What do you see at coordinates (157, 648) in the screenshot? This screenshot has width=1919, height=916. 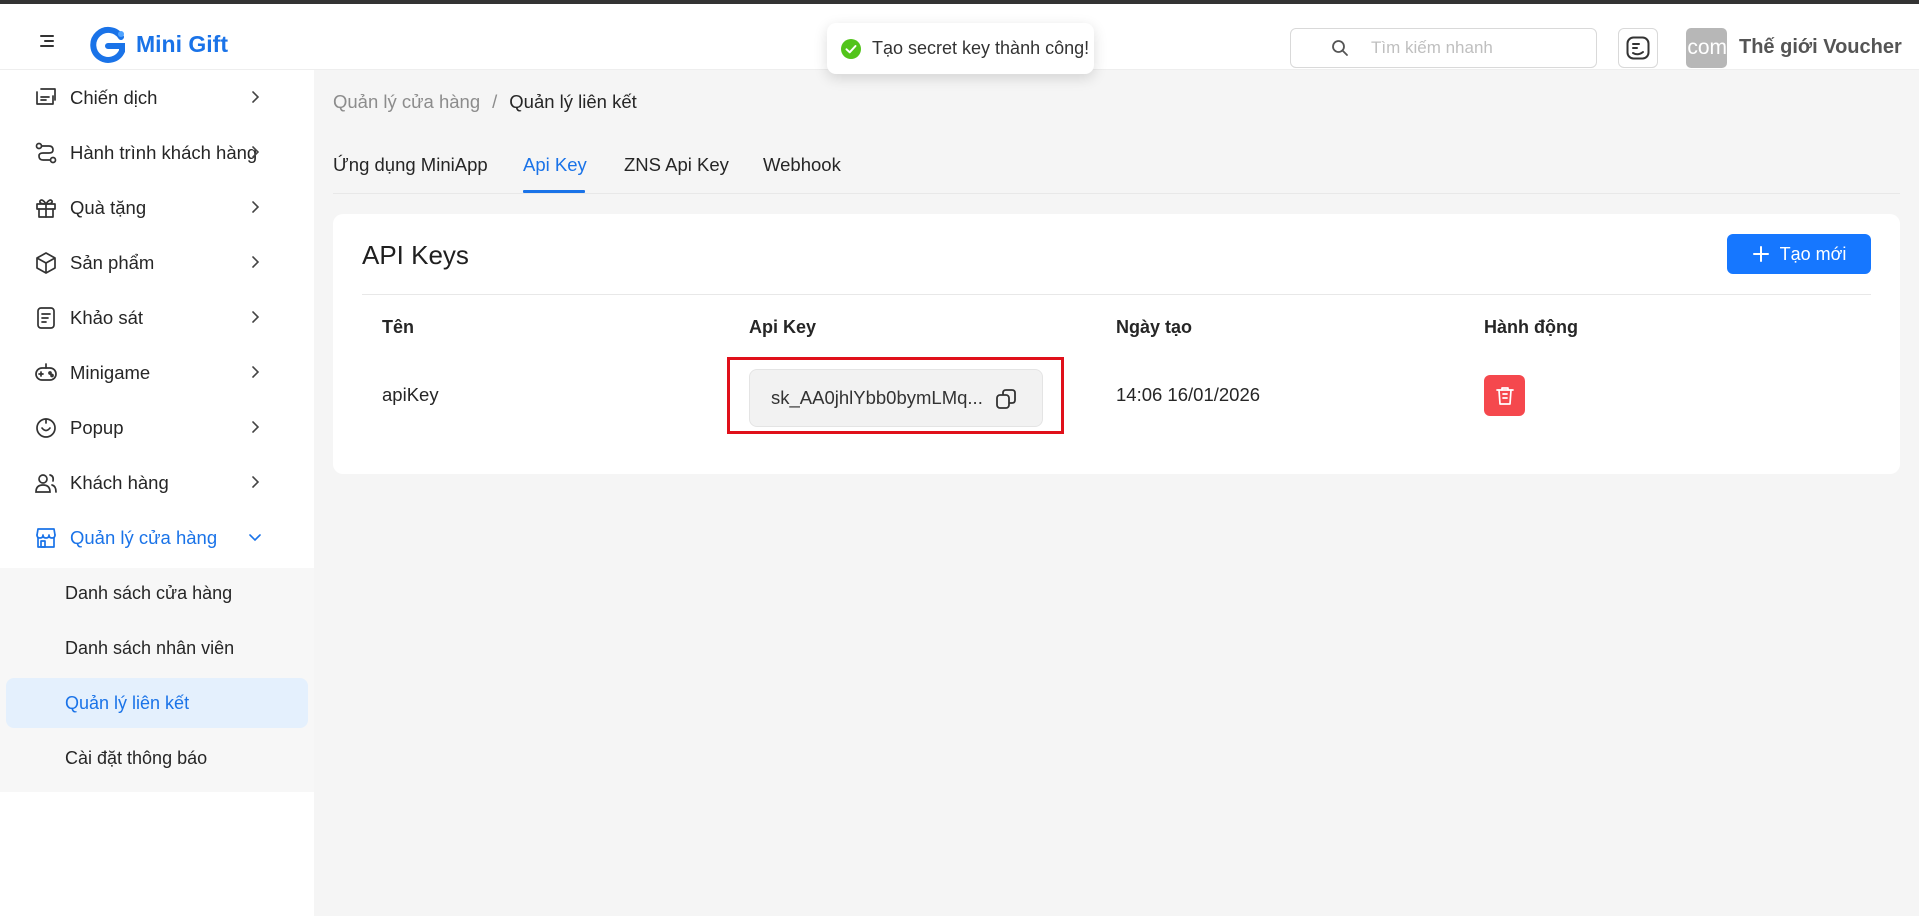 I see `submenu-item-staff-list: Danh sách nhân viên` at bounding box center [157, 648].